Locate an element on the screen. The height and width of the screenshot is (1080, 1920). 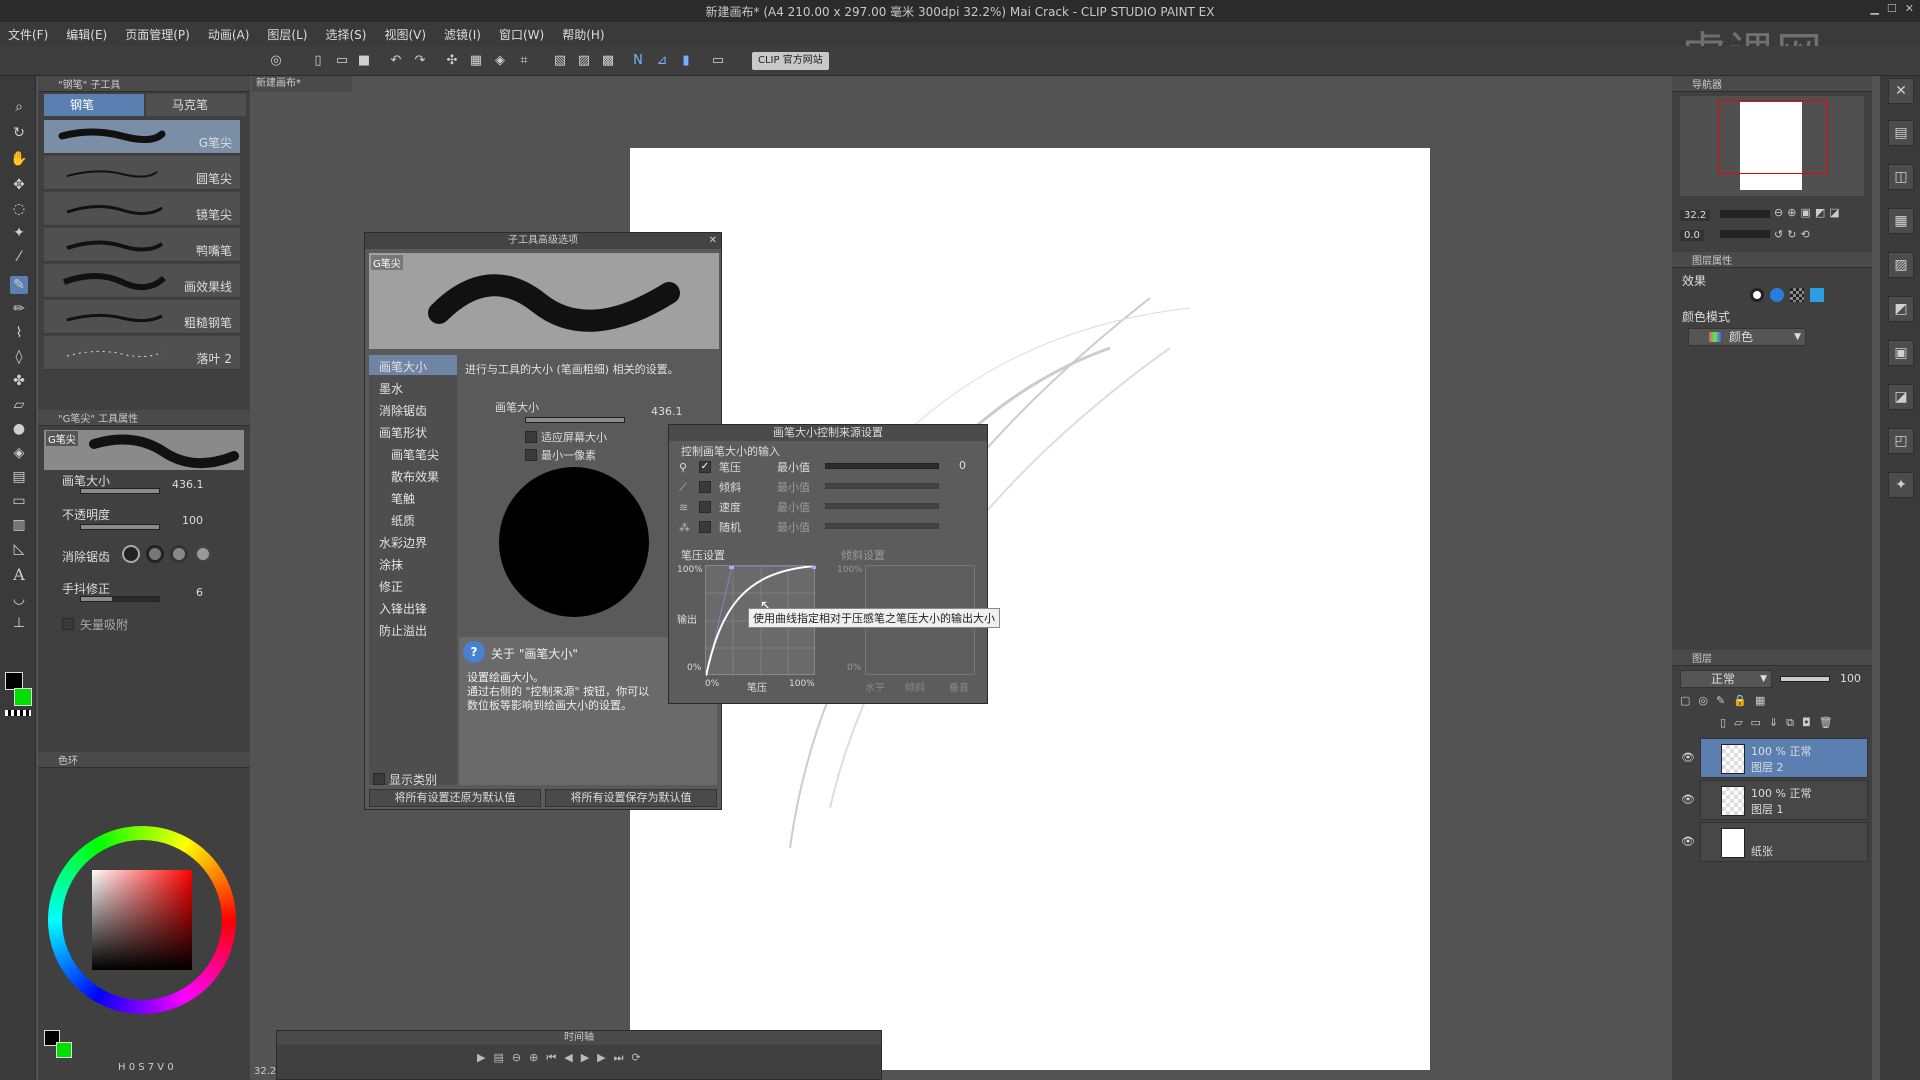
category-taper: 入锋出锋 is located at coordinates (403, 608).